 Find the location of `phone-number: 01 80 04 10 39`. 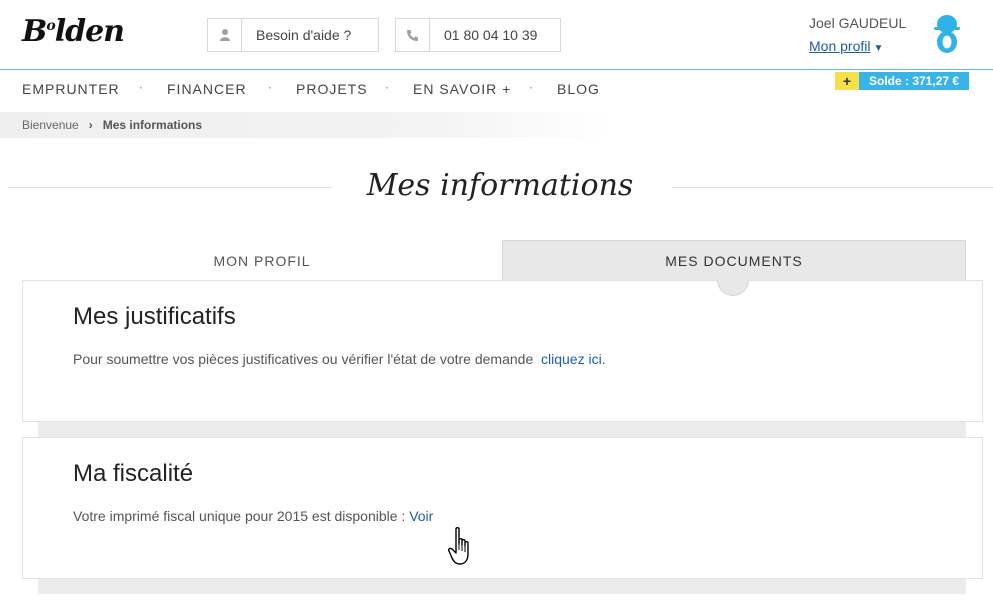

phone-number: 01 80 04 10 39 is located at coordinates (491, 35).